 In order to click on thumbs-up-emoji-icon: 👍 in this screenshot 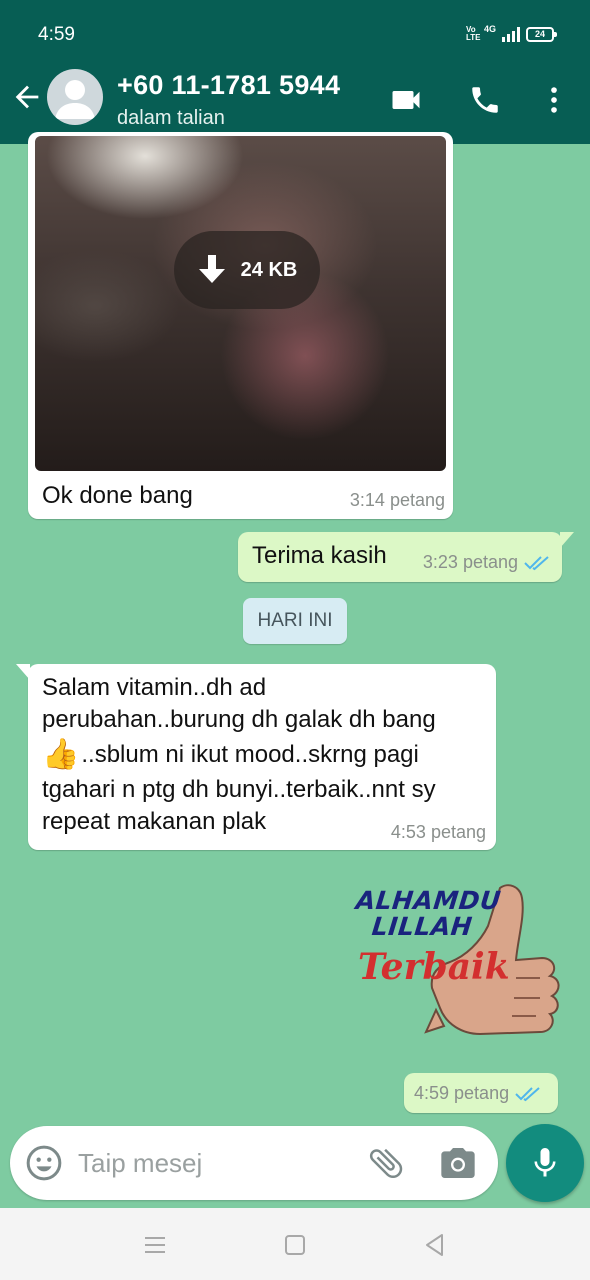, I will do `click(61, 754)`.